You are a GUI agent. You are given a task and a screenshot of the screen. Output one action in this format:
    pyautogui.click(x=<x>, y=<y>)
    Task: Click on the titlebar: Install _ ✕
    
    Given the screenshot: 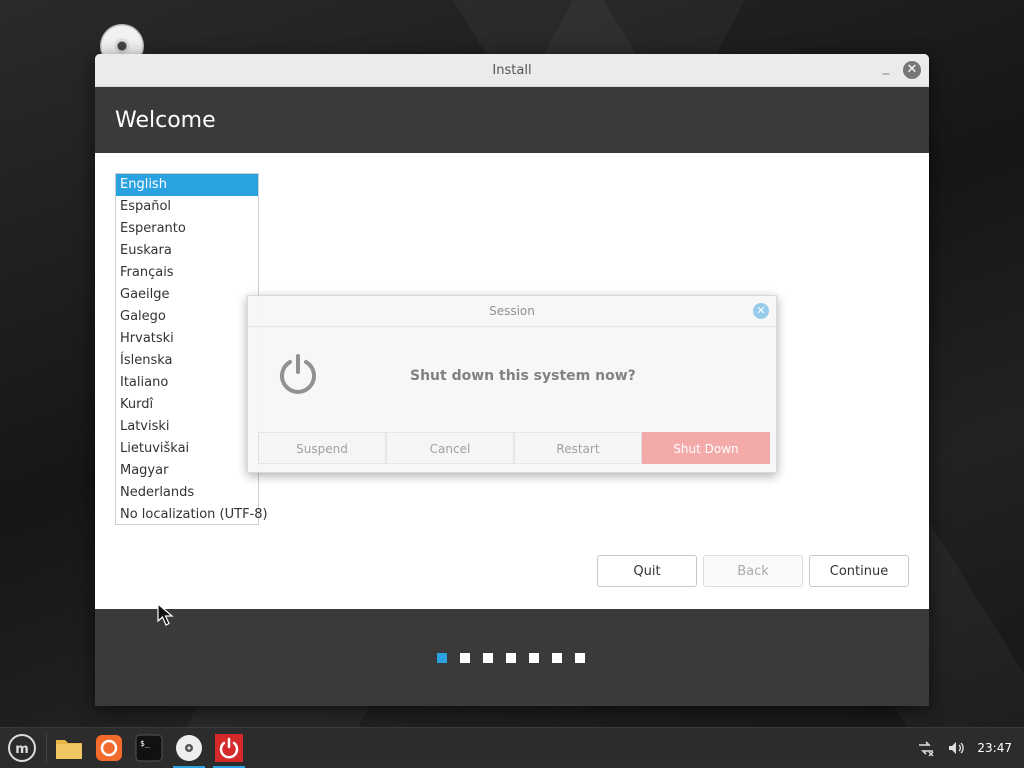 What is the action you would take?
    pyautogui.click(x=512, y=70)
    